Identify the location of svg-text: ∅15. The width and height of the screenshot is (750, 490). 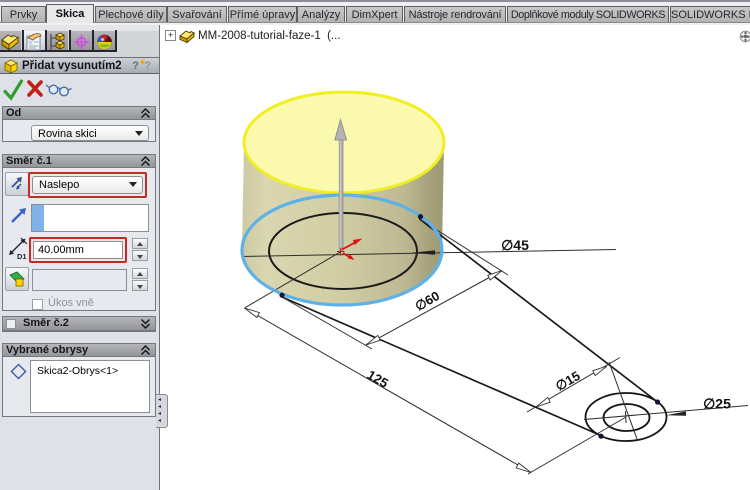
(568, 381).